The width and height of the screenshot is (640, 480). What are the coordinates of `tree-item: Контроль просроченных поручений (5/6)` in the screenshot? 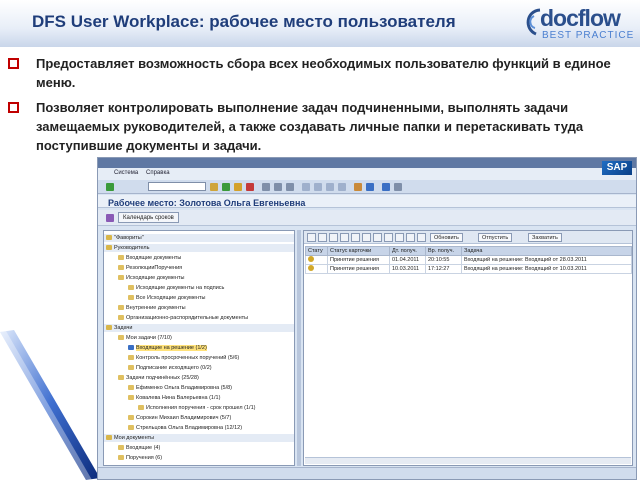 It's located at (171, 358).